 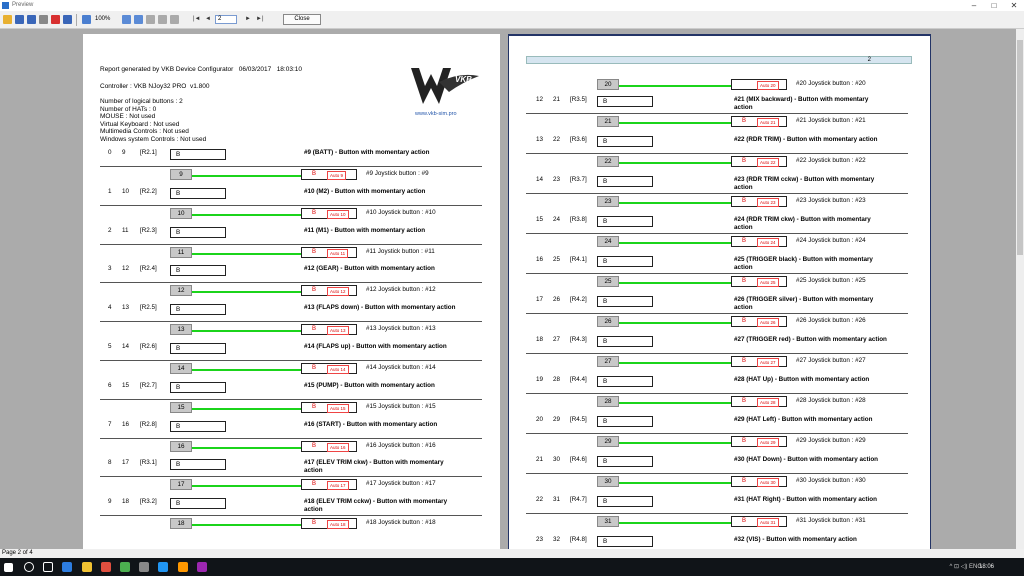 What do you see at coordinates (1014, 5) in the screenshot?
I see `close-window-button: ✕` at bounding box center [1014, 5].